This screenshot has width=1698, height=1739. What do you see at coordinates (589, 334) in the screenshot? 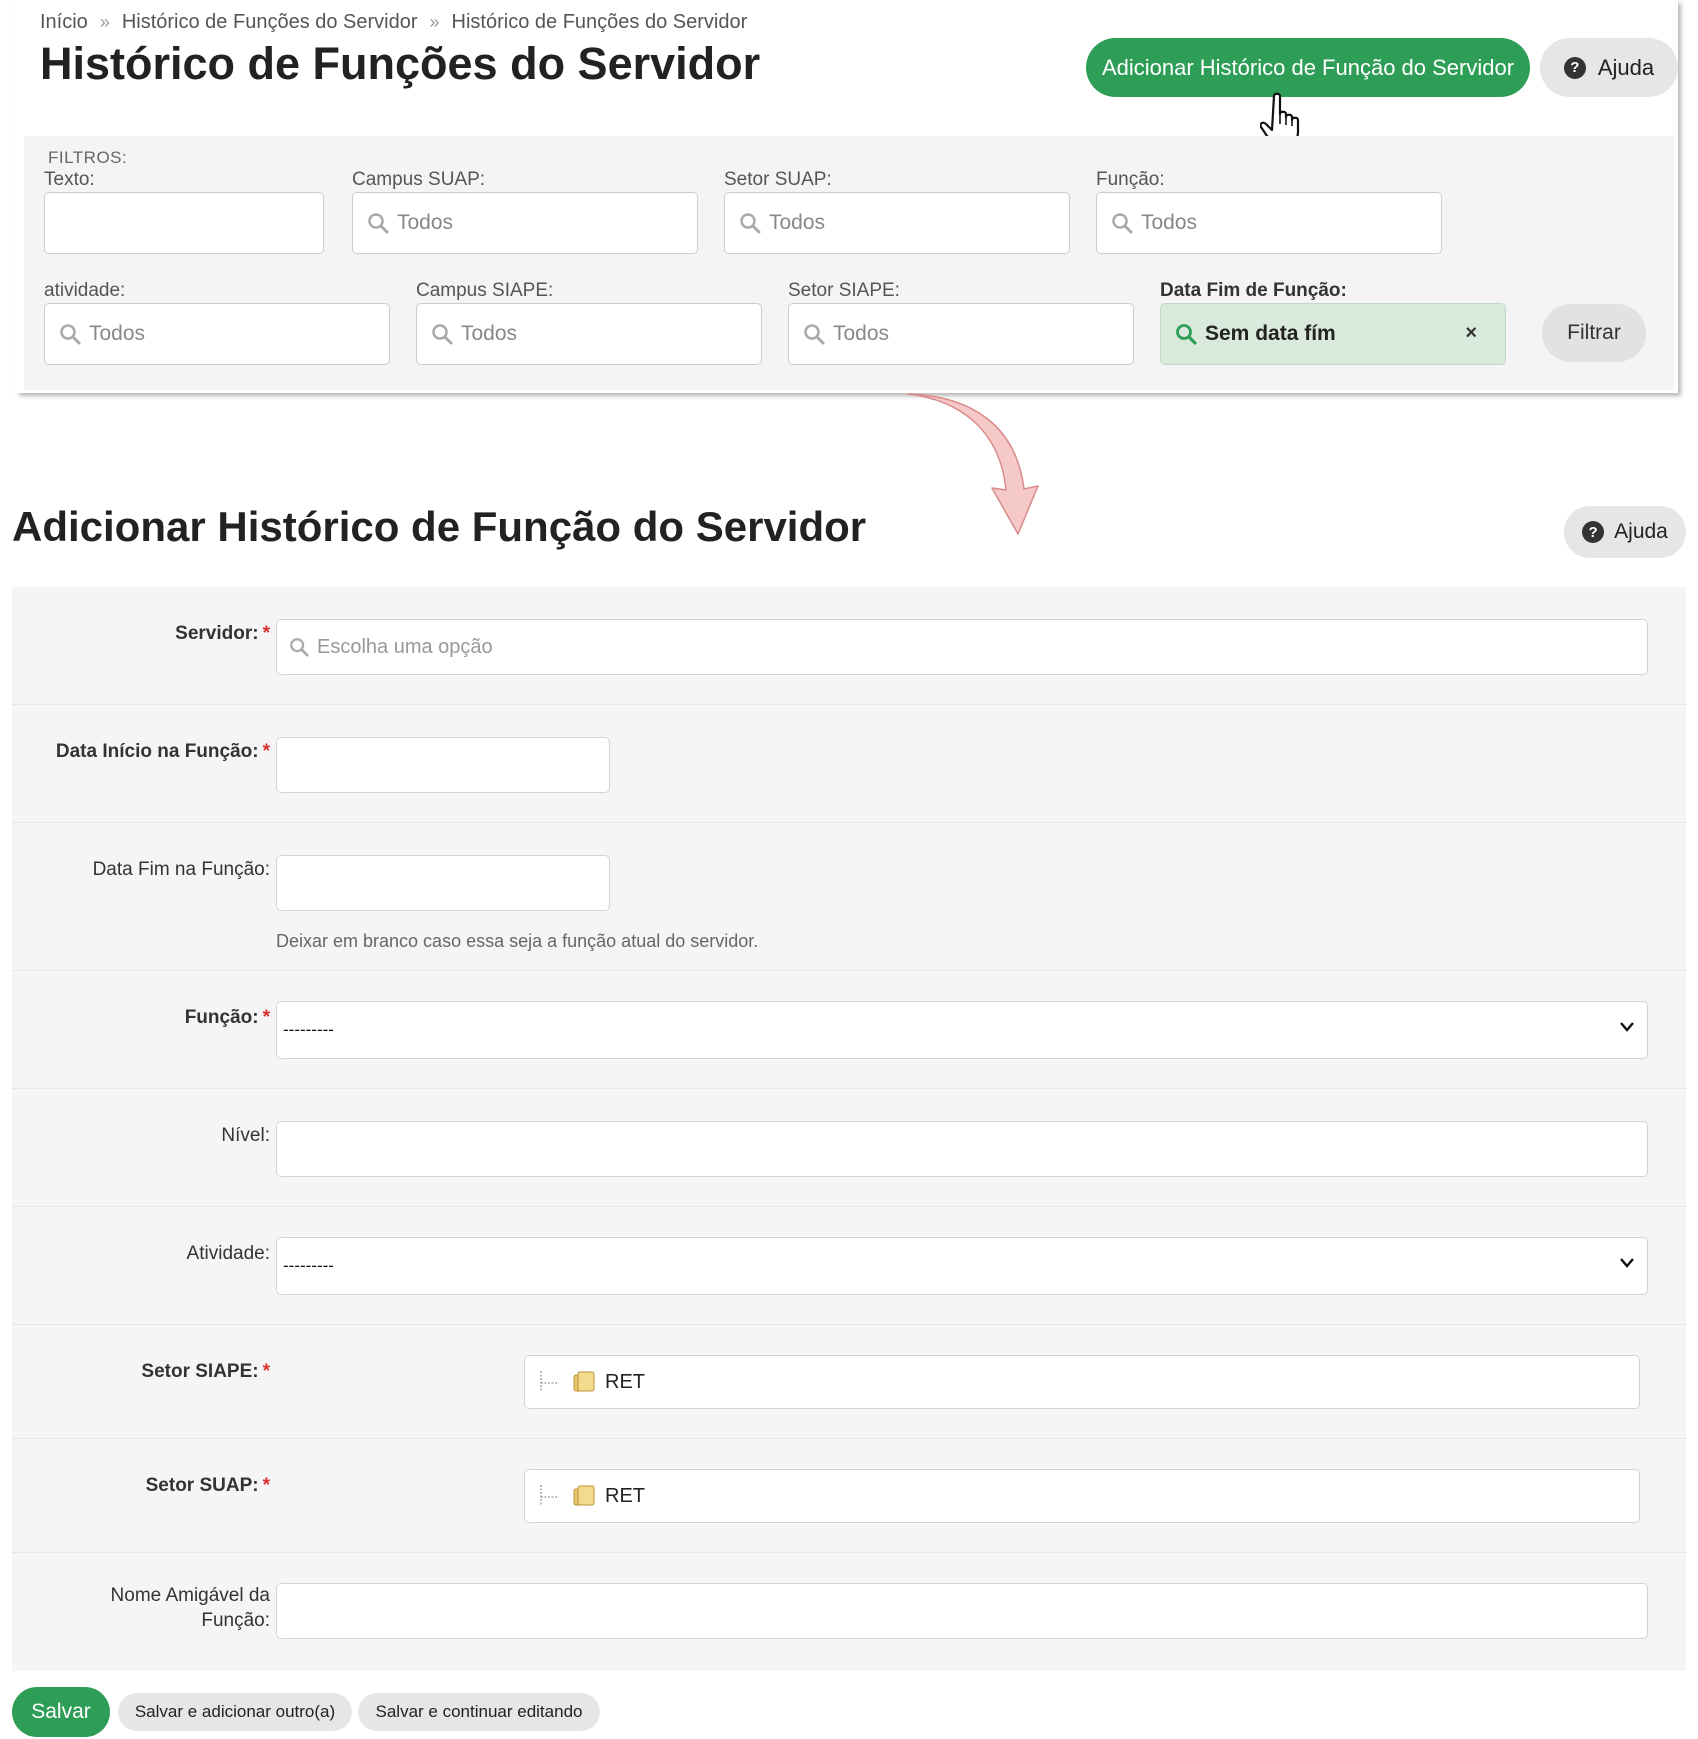
I see `filter-campus-siape-select: Todos` at bounding box center [589, 334].